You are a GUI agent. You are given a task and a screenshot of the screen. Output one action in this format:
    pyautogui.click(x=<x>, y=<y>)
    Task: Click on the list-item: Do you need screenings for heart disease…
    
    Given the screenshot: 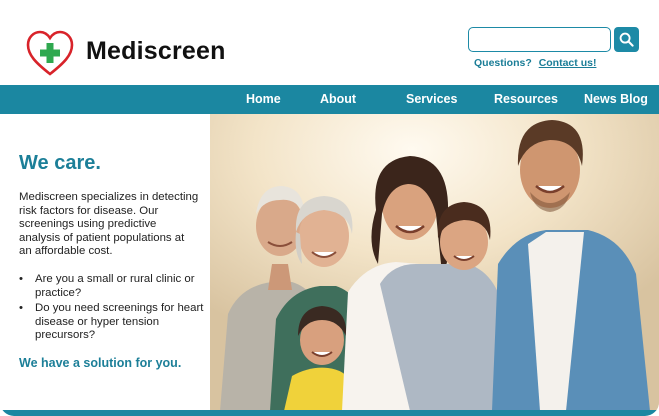 What is the action you would take?
    pyautogui.click(x=111, y=322)
    